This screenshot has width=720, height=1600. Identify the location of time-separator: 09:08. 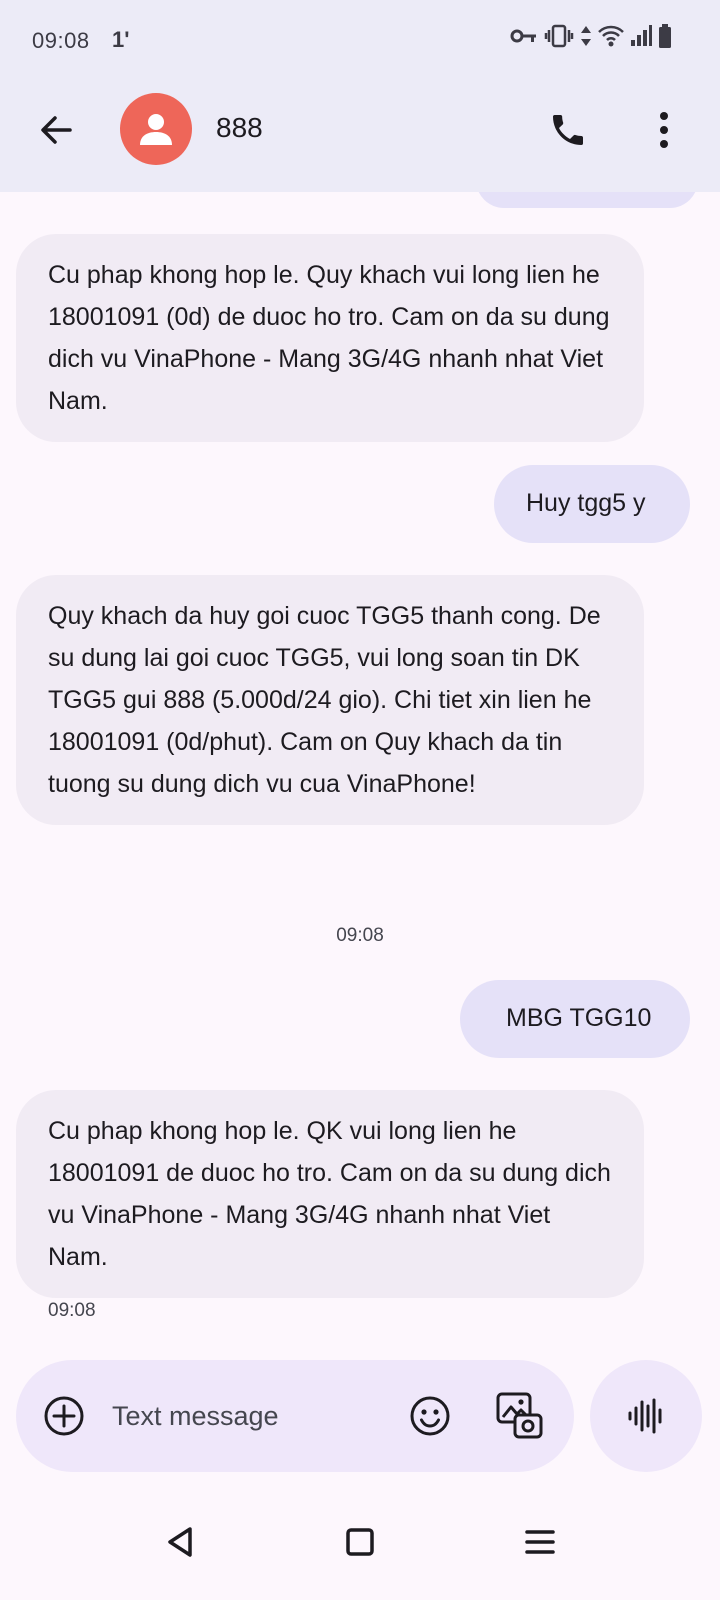
(360, 935).